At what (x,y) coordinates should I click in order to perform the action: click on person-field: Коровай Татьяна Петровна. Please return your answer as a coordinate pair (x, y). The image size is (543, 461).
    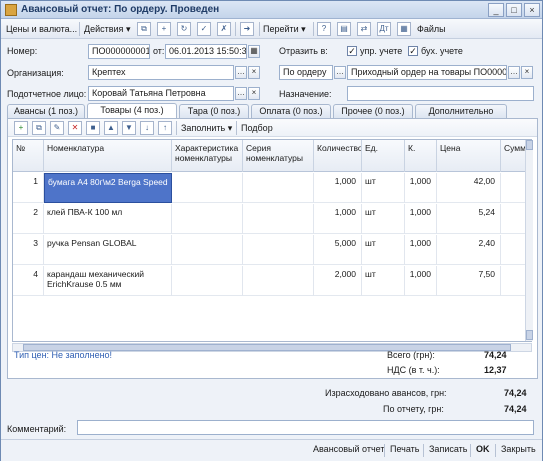
    Looking at the image, I should click on (161, 93).